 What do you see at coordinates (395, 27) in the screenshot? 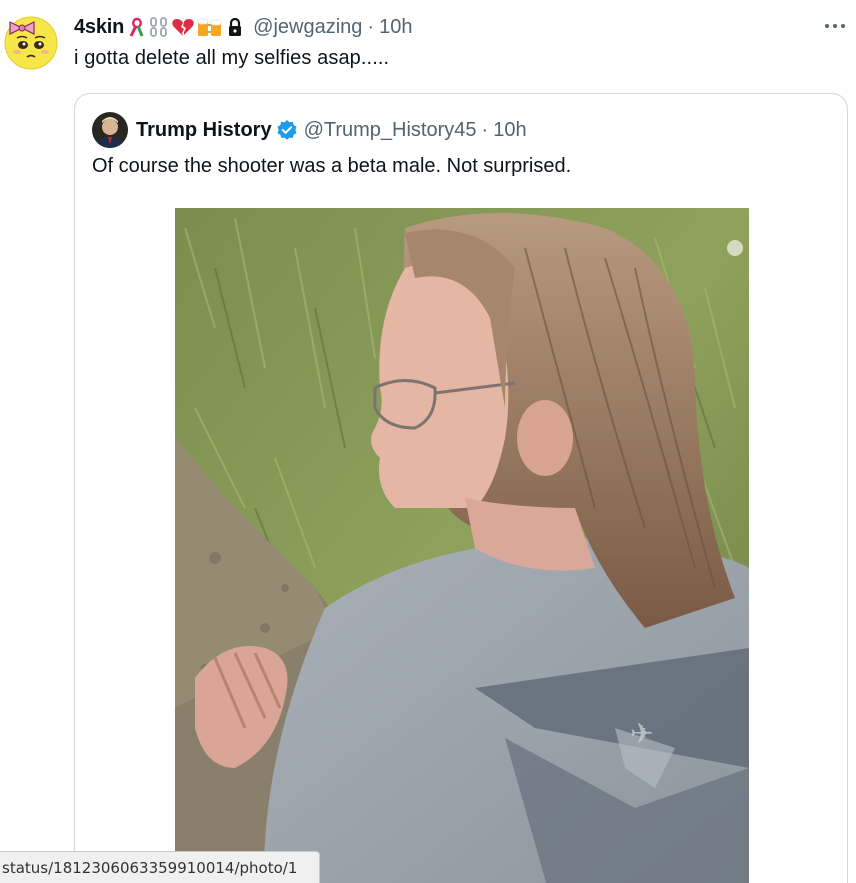
I see `timestamp: 10h` at bounding box center [395, 27].